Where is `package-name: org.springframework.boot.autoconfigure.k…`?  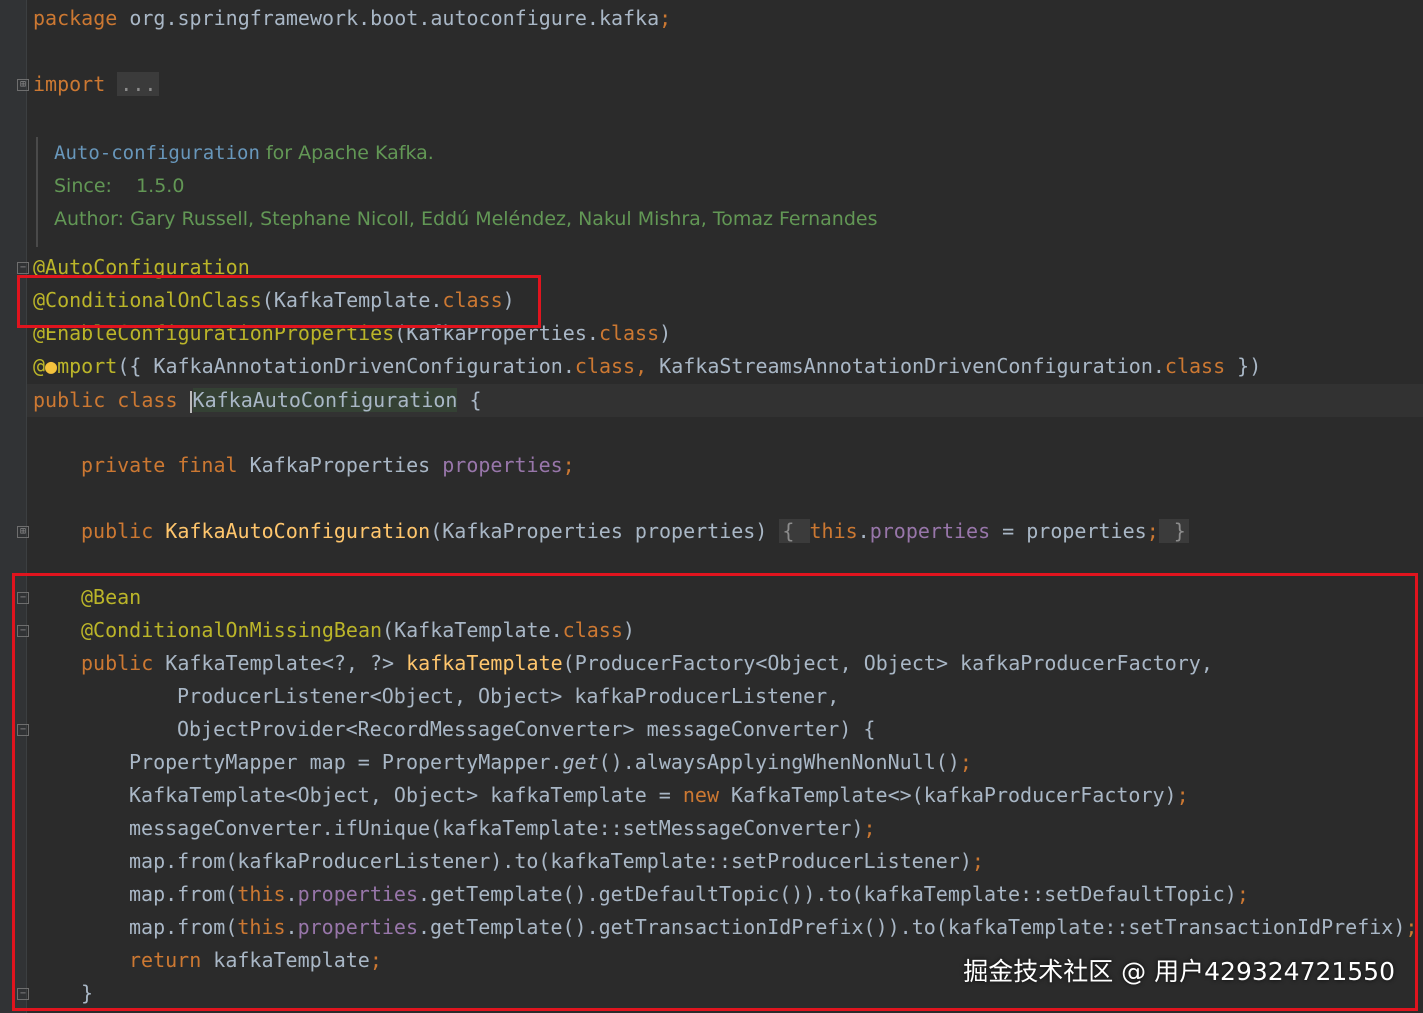 package-name: org.springframework.boot.autoconfigure.k… is located at coordinates (388, 18).